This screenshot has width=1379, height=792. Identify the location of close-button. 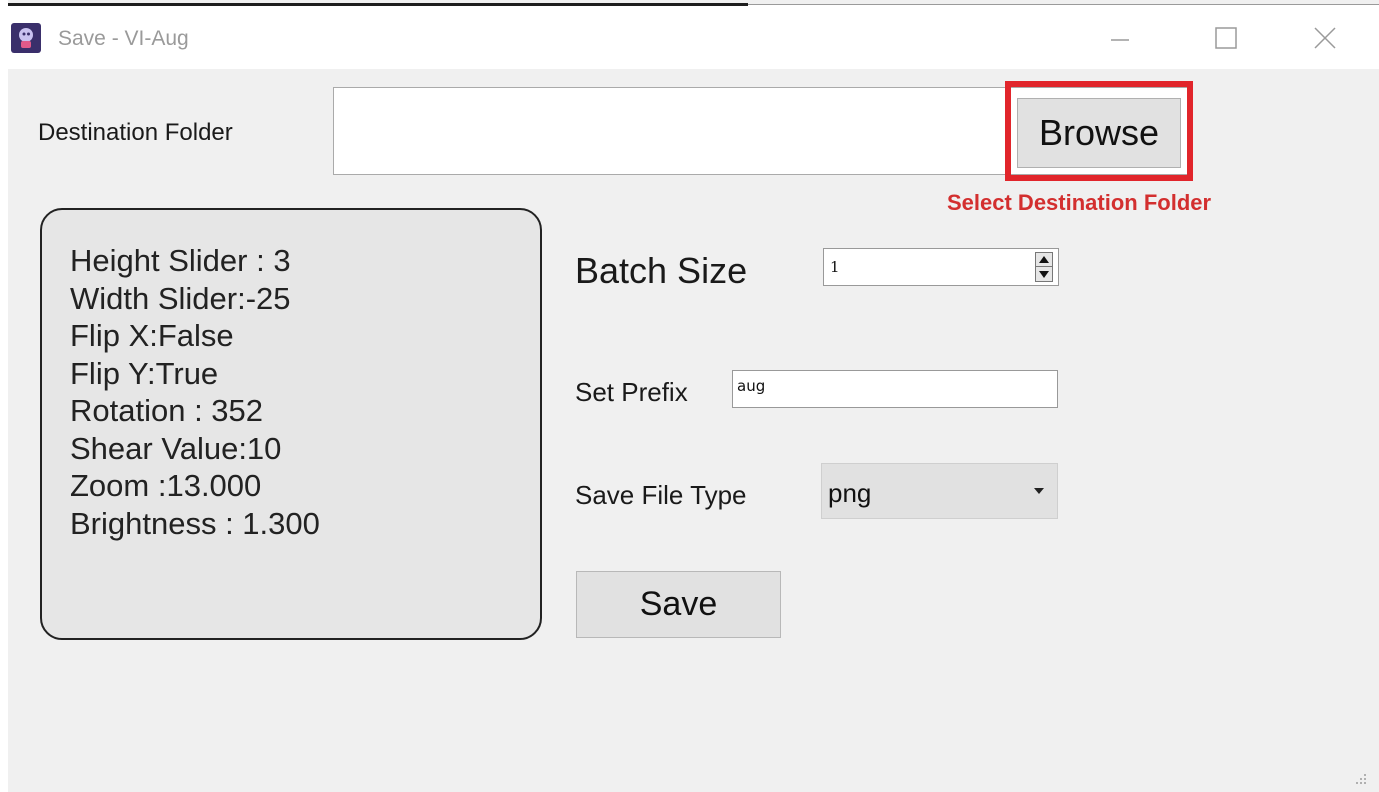
(1325, 38).